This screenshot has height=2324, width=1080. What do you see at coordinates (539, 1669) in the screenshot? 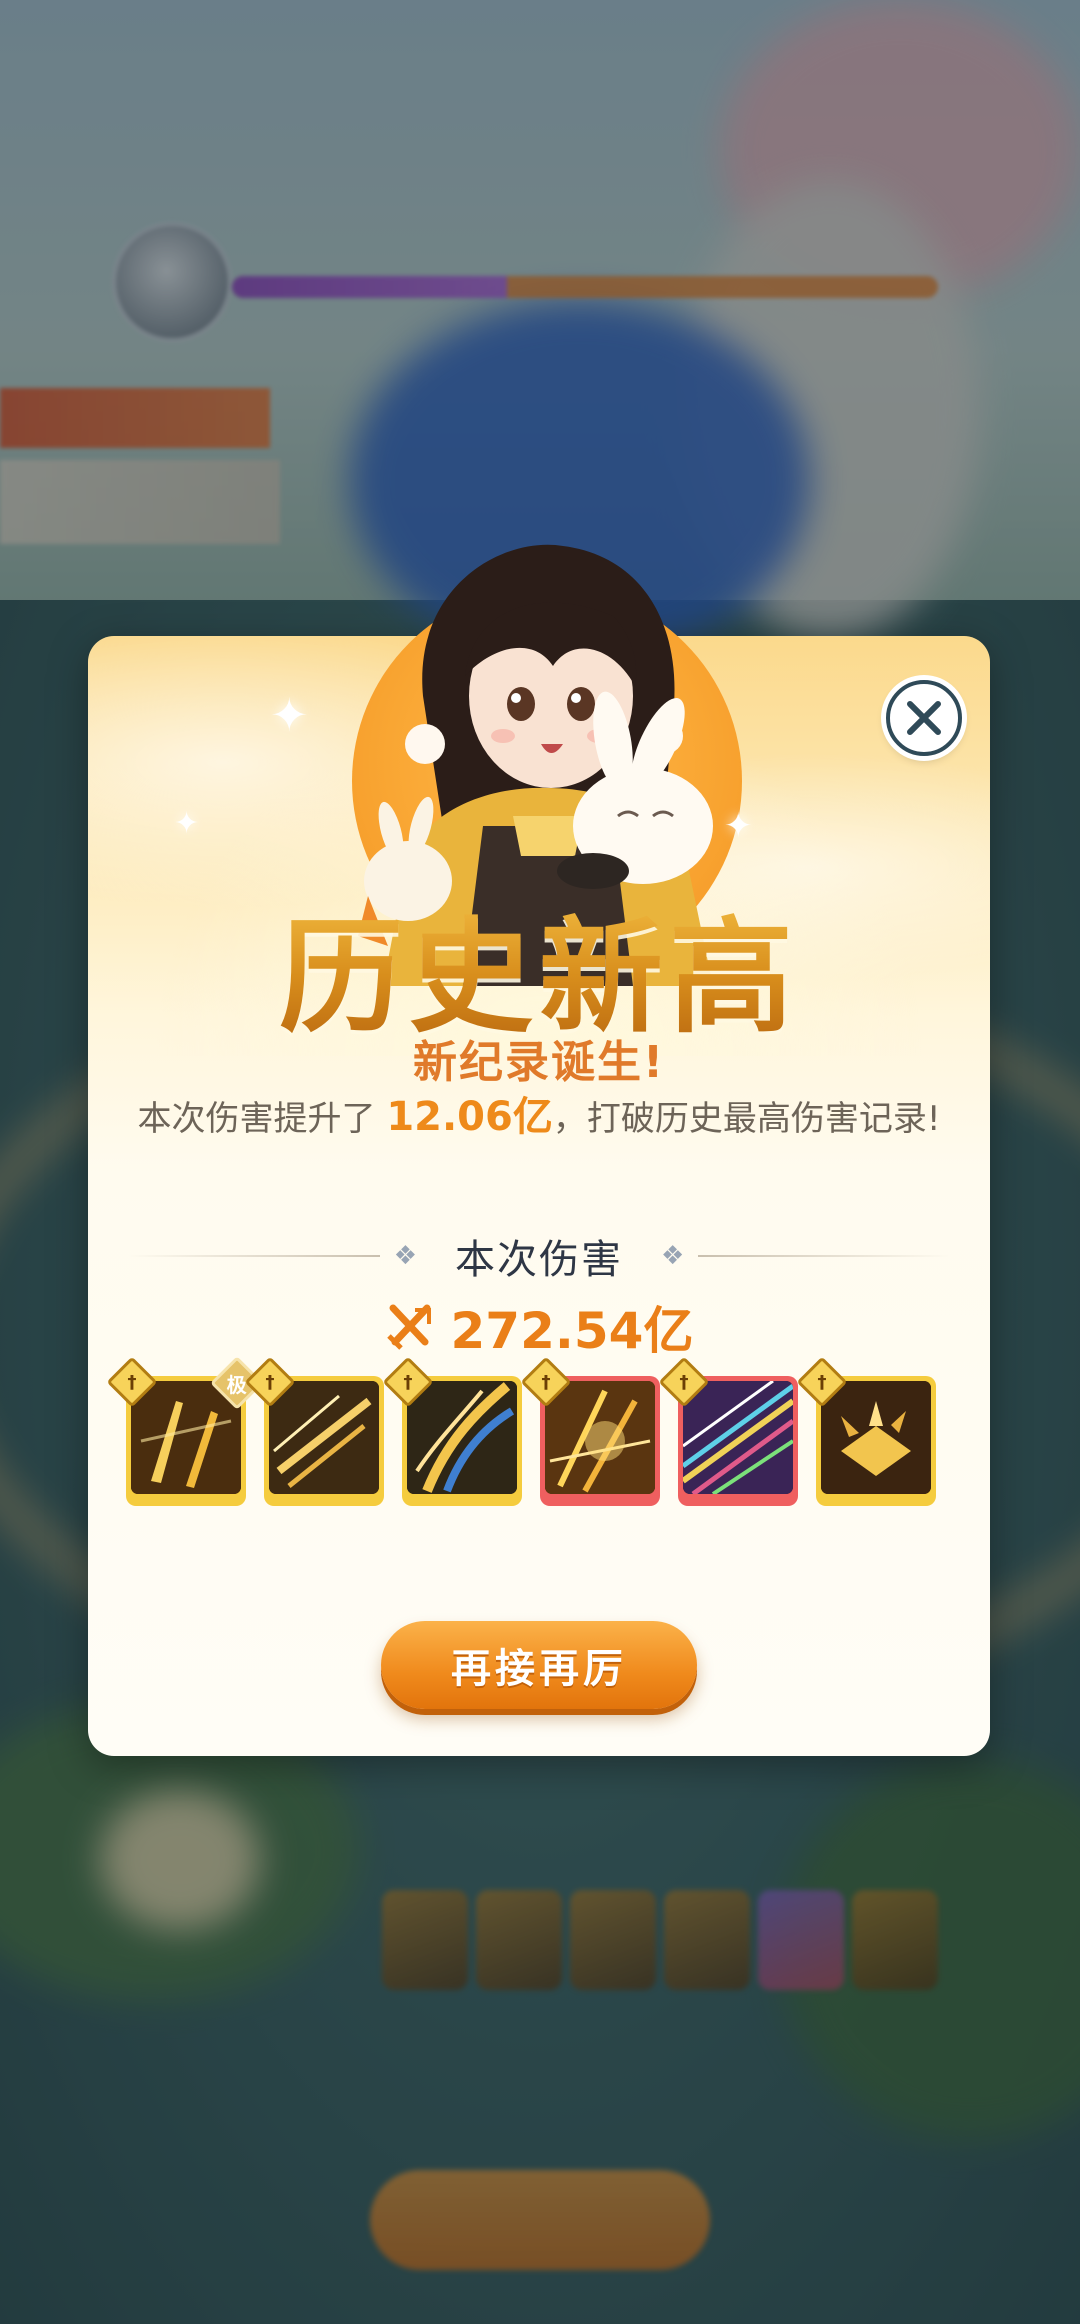
I see `try-again-label: 再接再厉` at bounding box center [539, 1669].